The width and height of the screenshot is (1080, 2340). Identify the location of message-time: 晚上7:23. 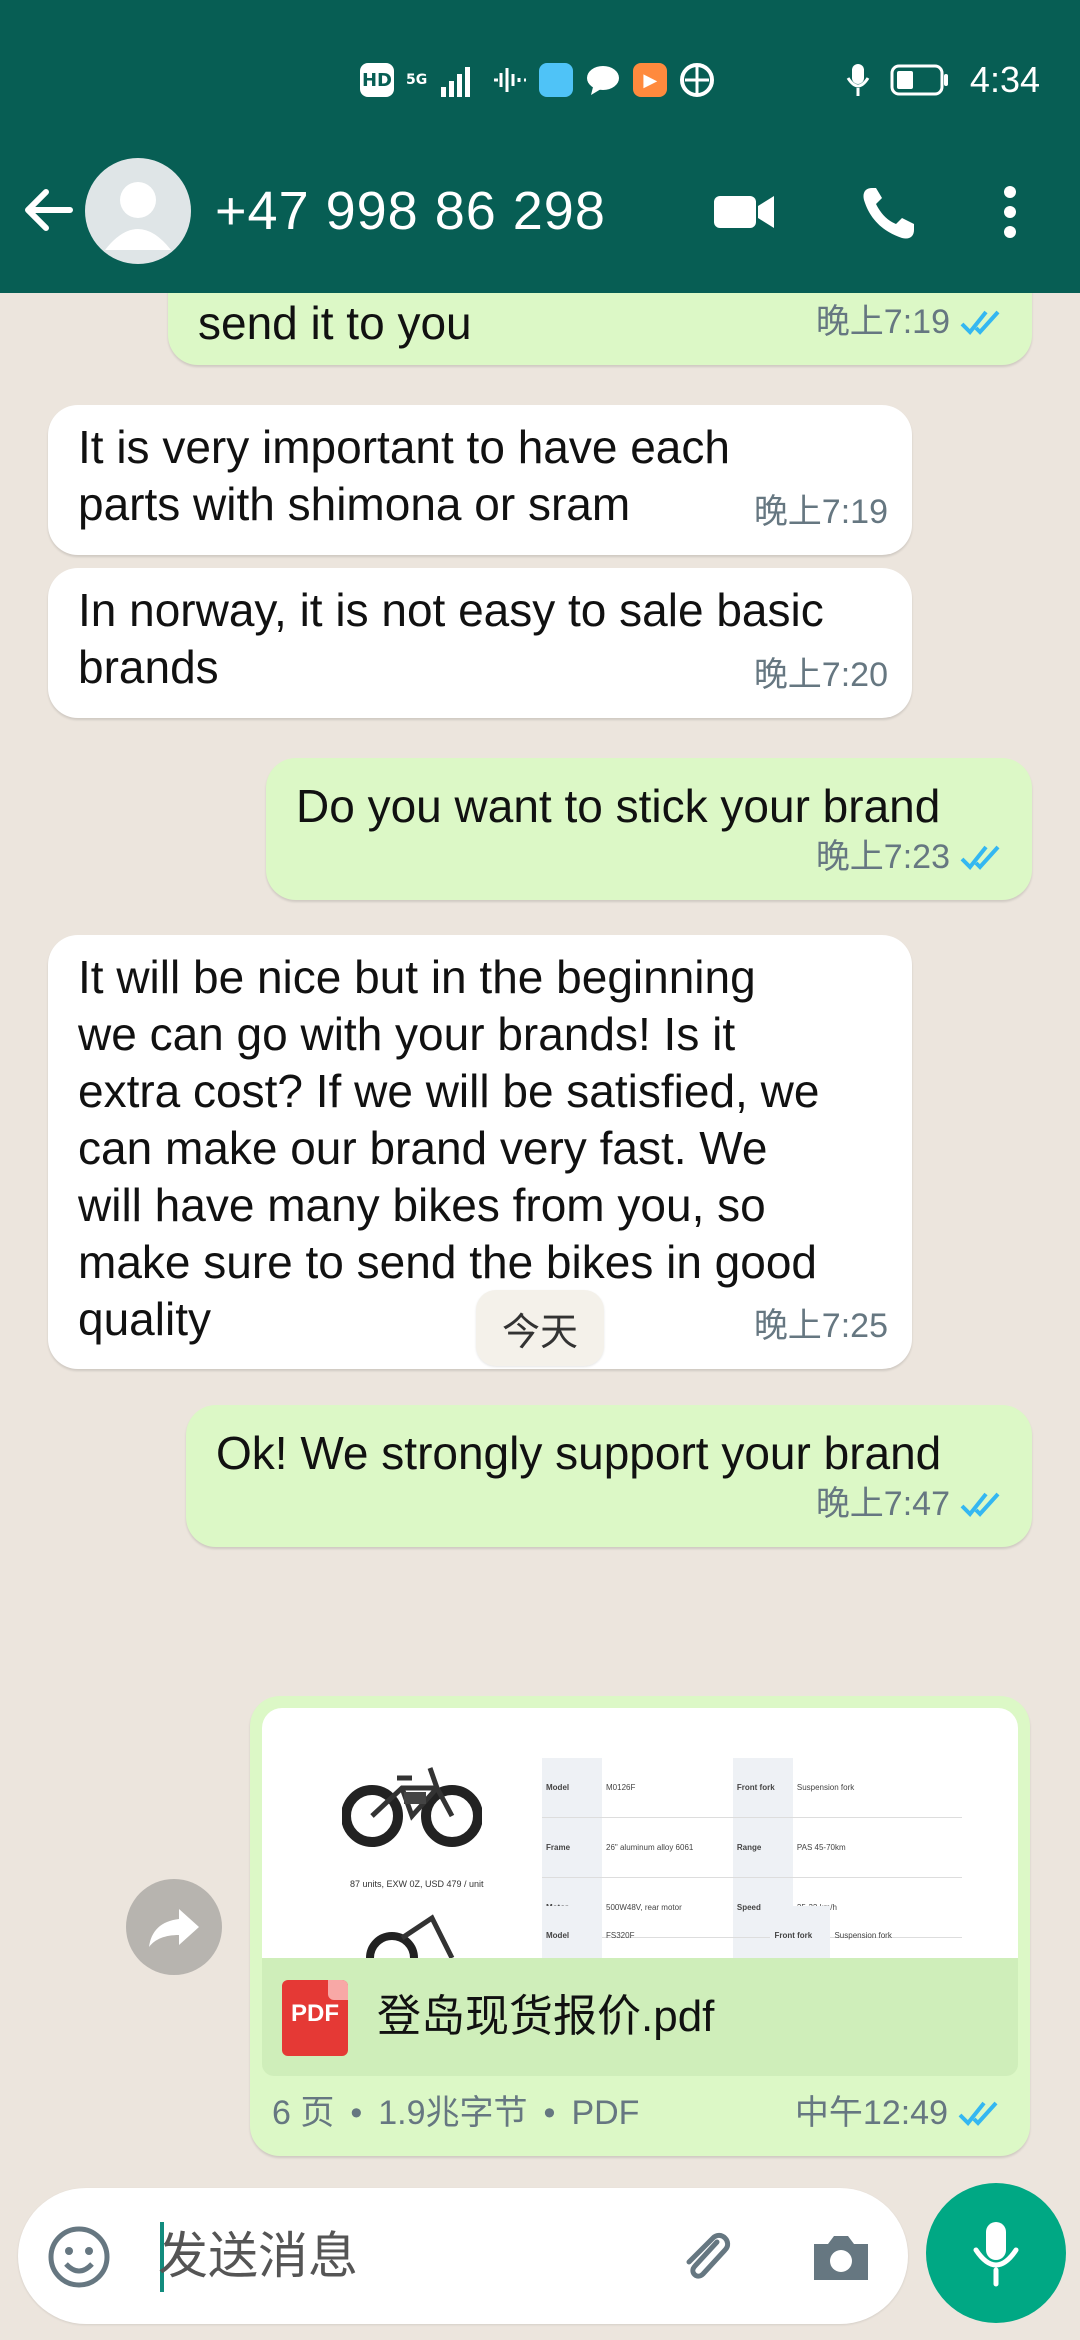
(882, 857).